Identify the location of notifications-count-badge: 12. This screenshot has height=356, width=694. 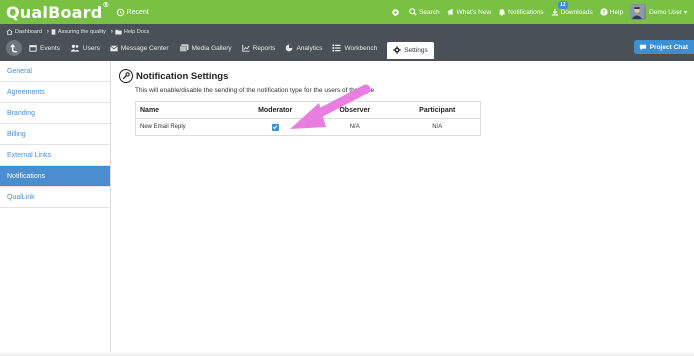
(563, 5).